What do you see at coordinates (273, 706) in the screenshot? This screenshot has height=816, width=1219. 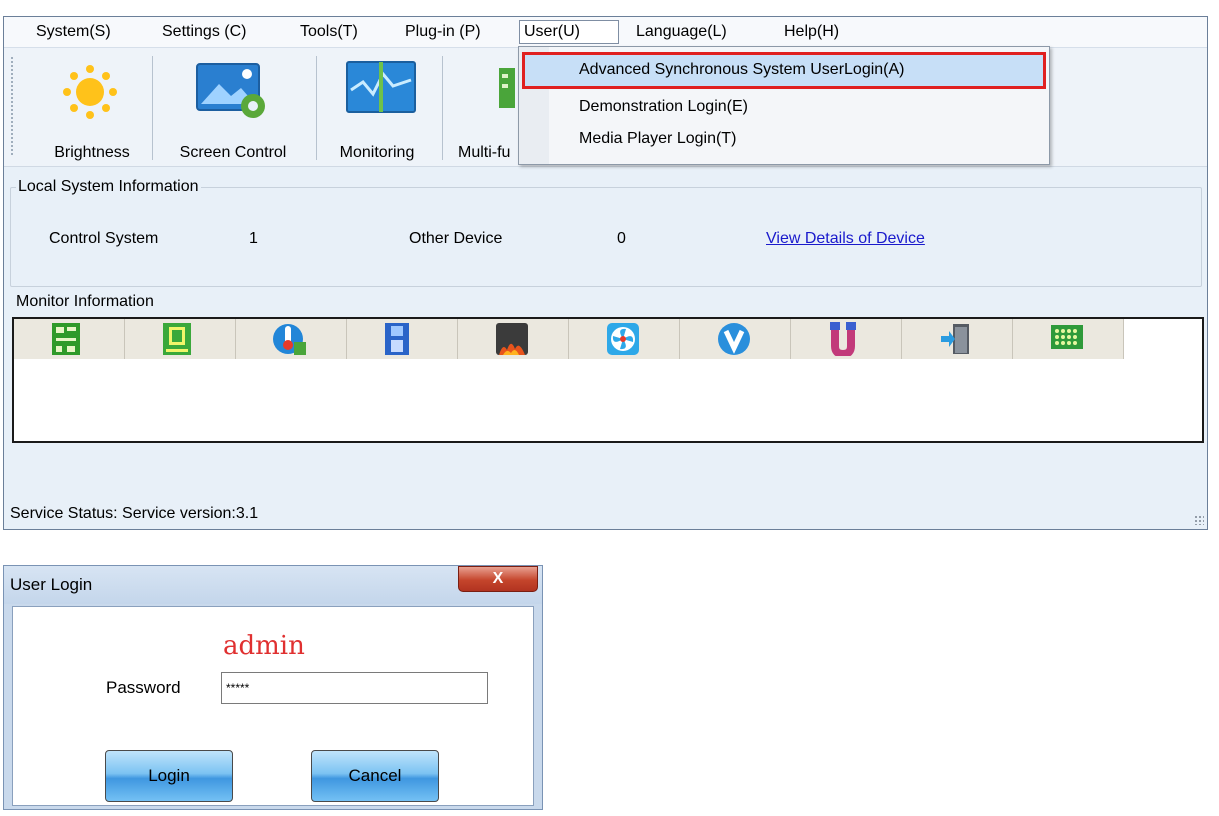 I see `dialog-body: admin Password Login Cancel` at bounding box center [273, 706].